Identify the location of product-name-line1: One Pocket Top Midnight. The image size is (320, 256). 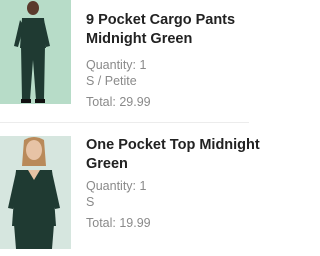
(173, 145).